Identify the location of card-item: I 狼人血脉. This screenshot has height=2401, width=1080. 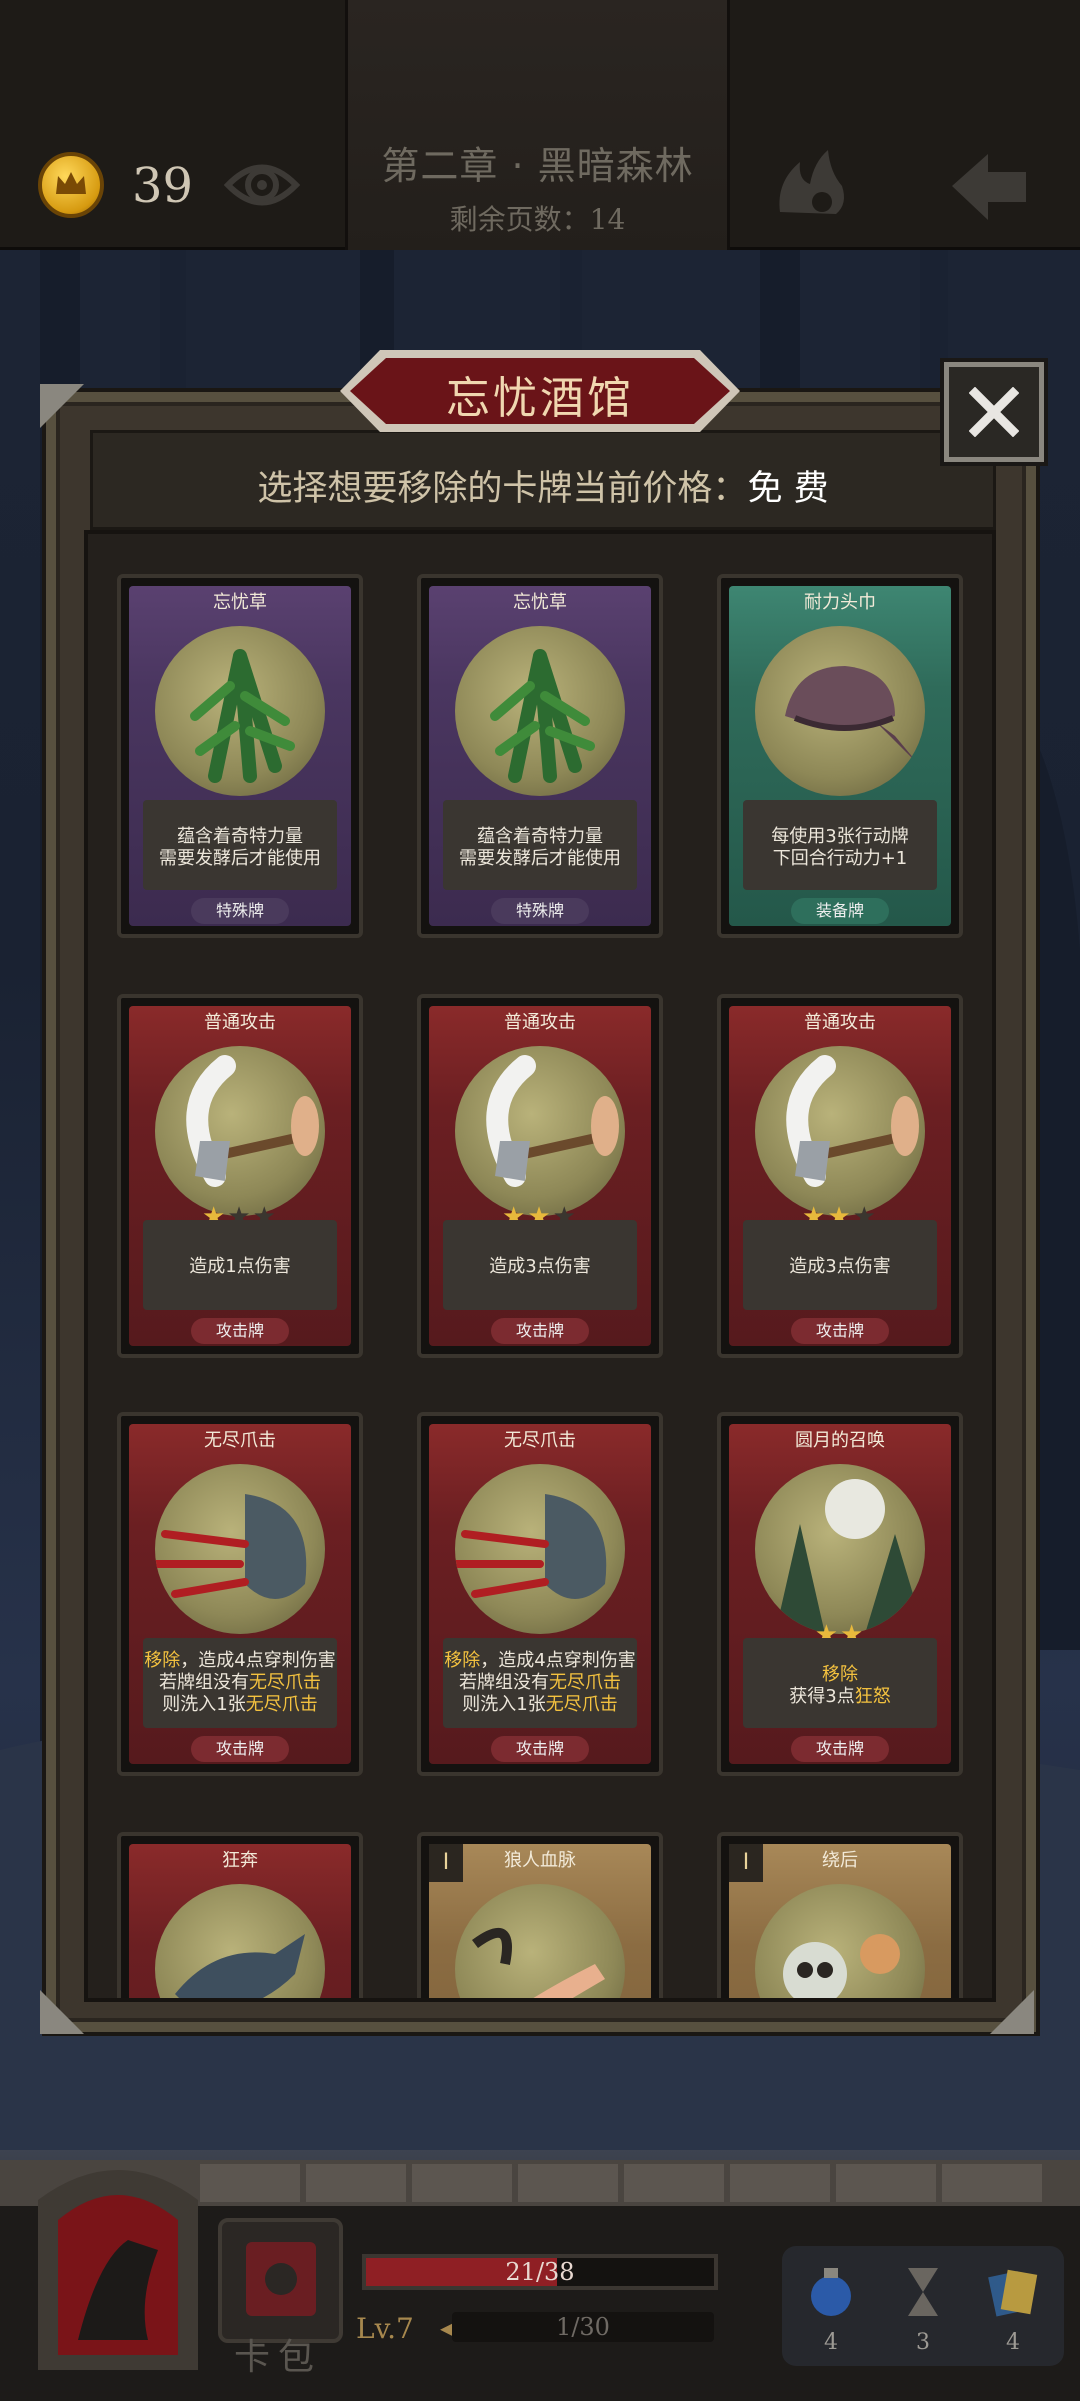
(540, 1915).